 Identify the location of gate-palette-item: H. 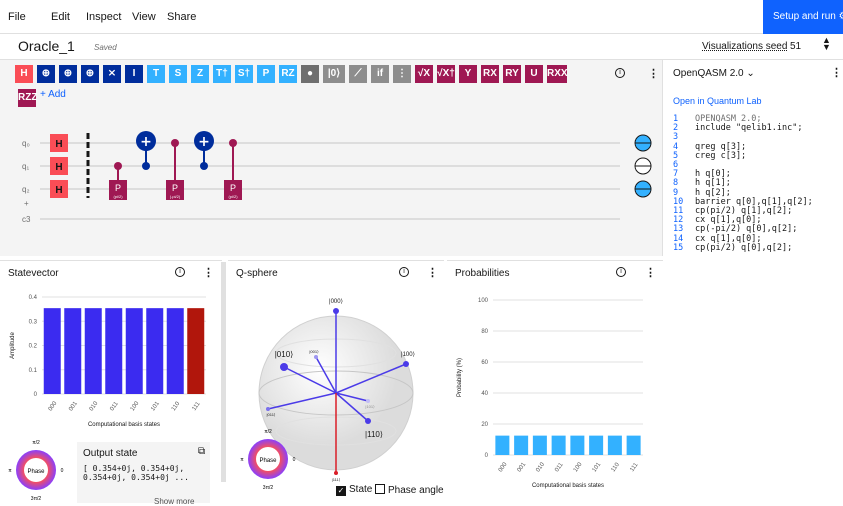
(24, 74).